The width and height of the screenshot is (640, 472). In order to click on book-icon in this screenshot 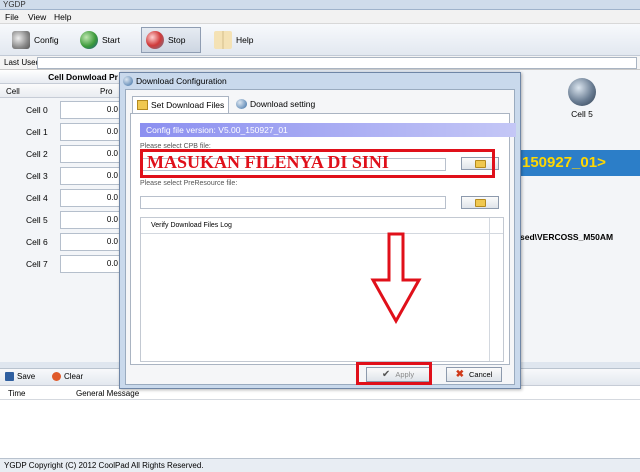, I will do `click(223, 40)`.